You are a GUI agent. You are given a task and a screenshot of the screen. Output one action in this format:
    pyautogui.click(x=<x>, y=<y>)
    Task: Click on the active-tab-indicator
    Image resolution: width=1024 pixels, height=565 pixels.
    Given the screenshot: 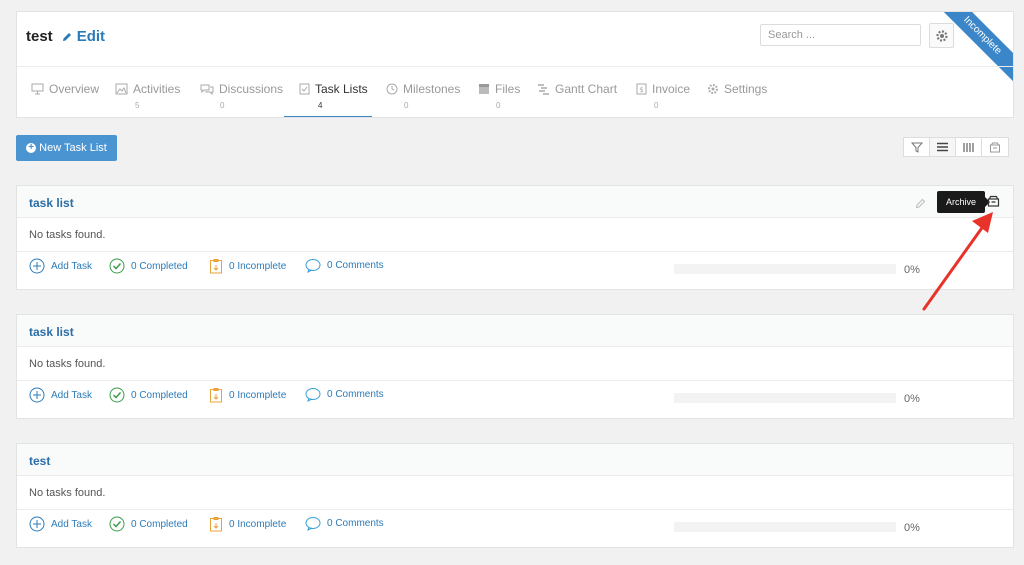 What is the action you would take?
    pyautogui.click(x=328, y=116)
    